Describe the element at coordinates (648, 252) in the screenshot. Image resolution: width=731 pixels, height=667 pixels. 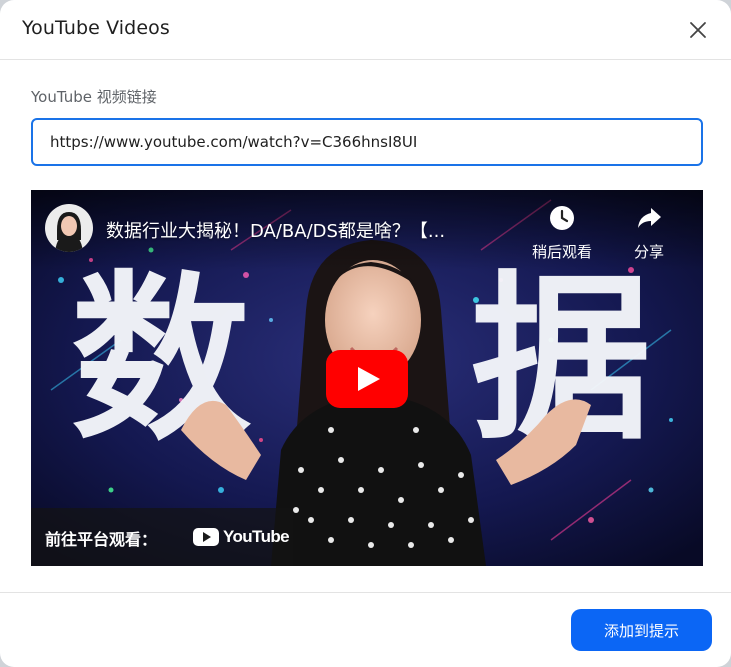
I see `share-label: 分享` at that location.